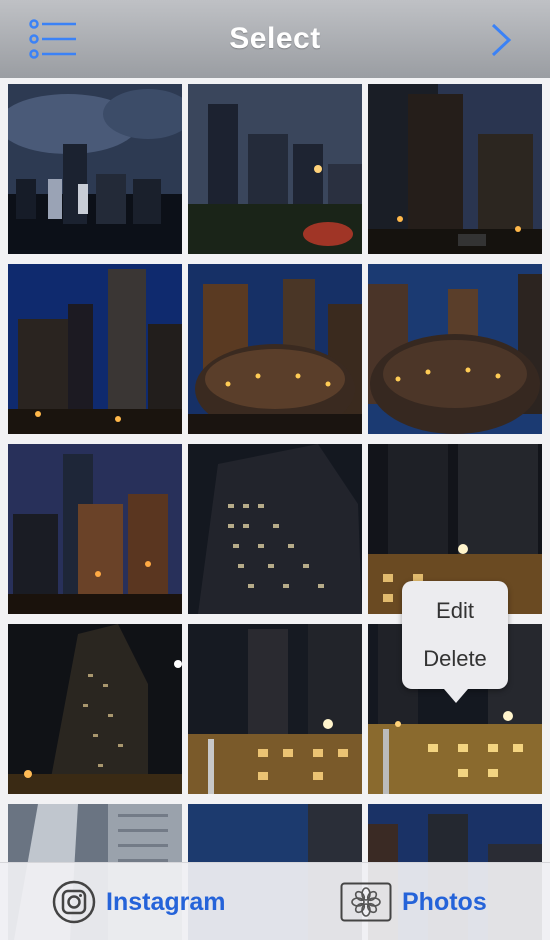 This screenshot has height=940, width=550. Describe the element at coordinates (501, 40) in the screenshot. I see `chevron-right-icon` at that location.